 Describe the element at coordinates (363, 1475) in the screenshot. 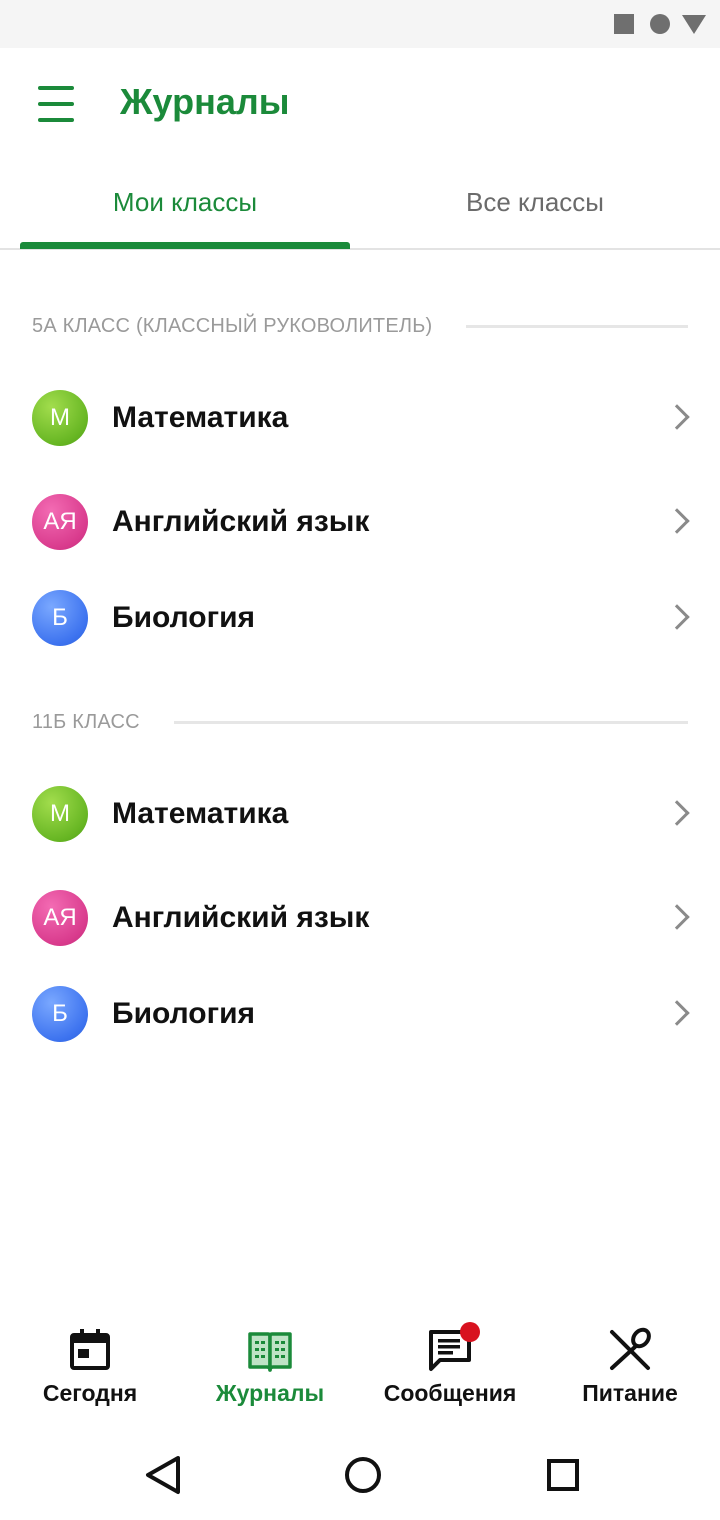

I see `home-icon` at that location.